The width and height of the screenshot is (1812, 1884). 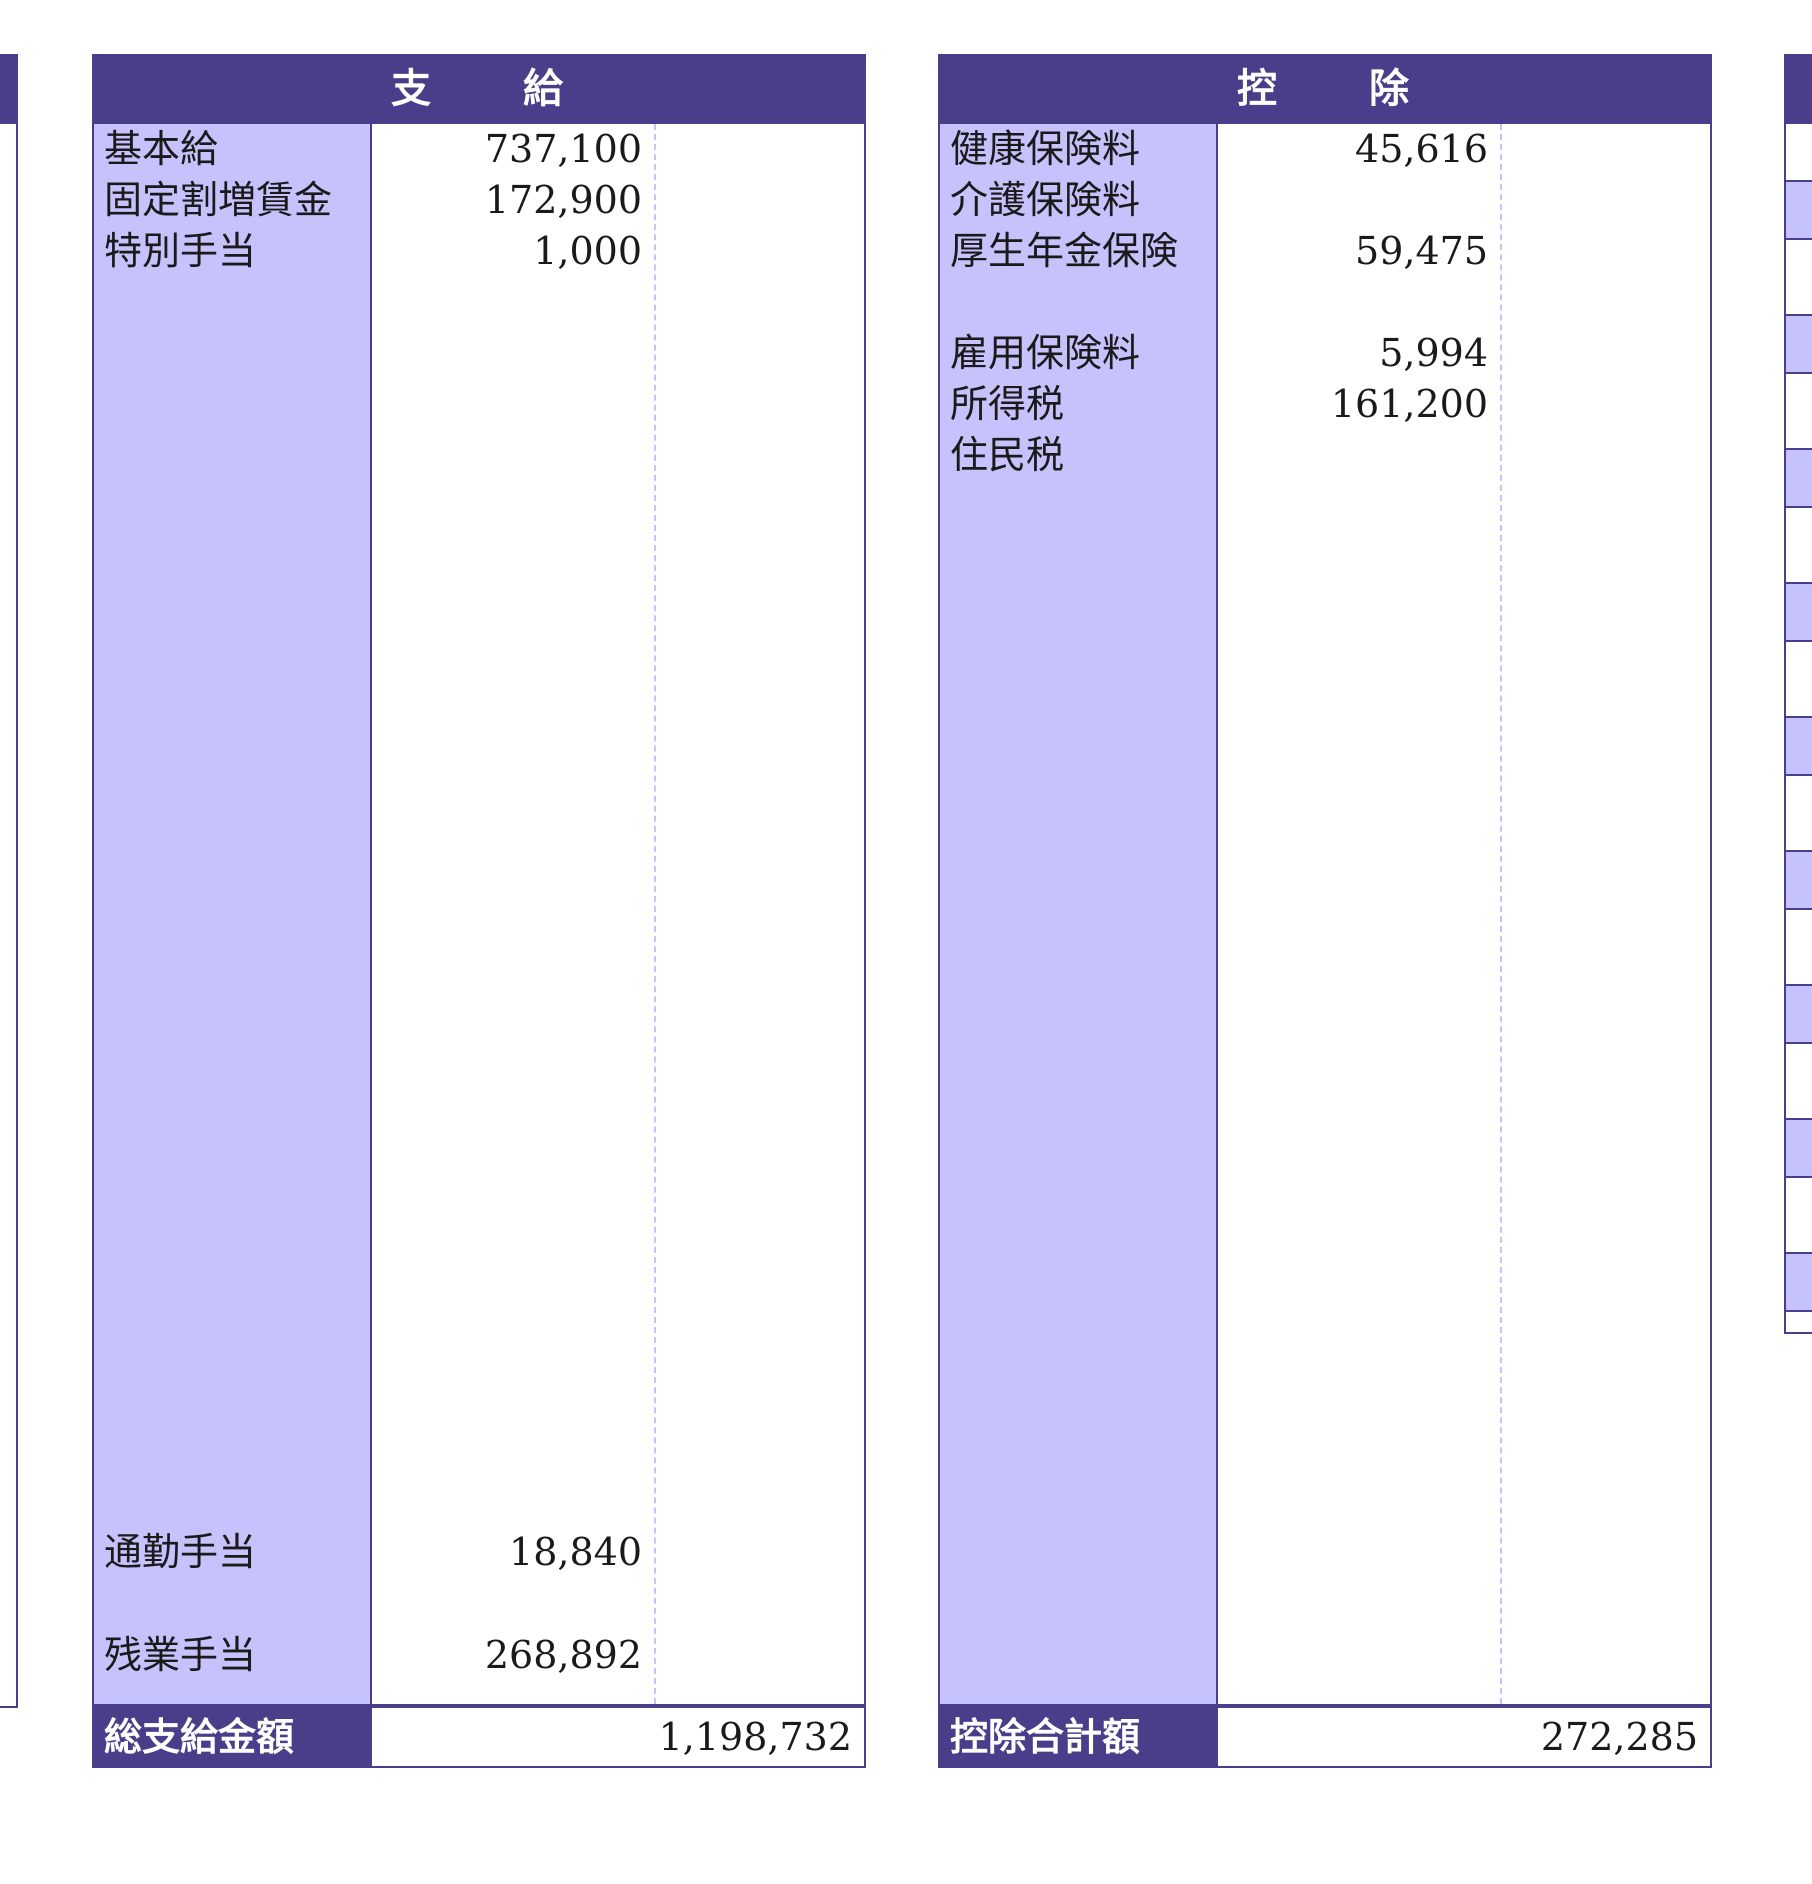 What do you see at coordinates (479, 251) in the screenshot?
I see `payment-row-special-allowance: 特別手当 1,000` at bounding box center [479, 251].